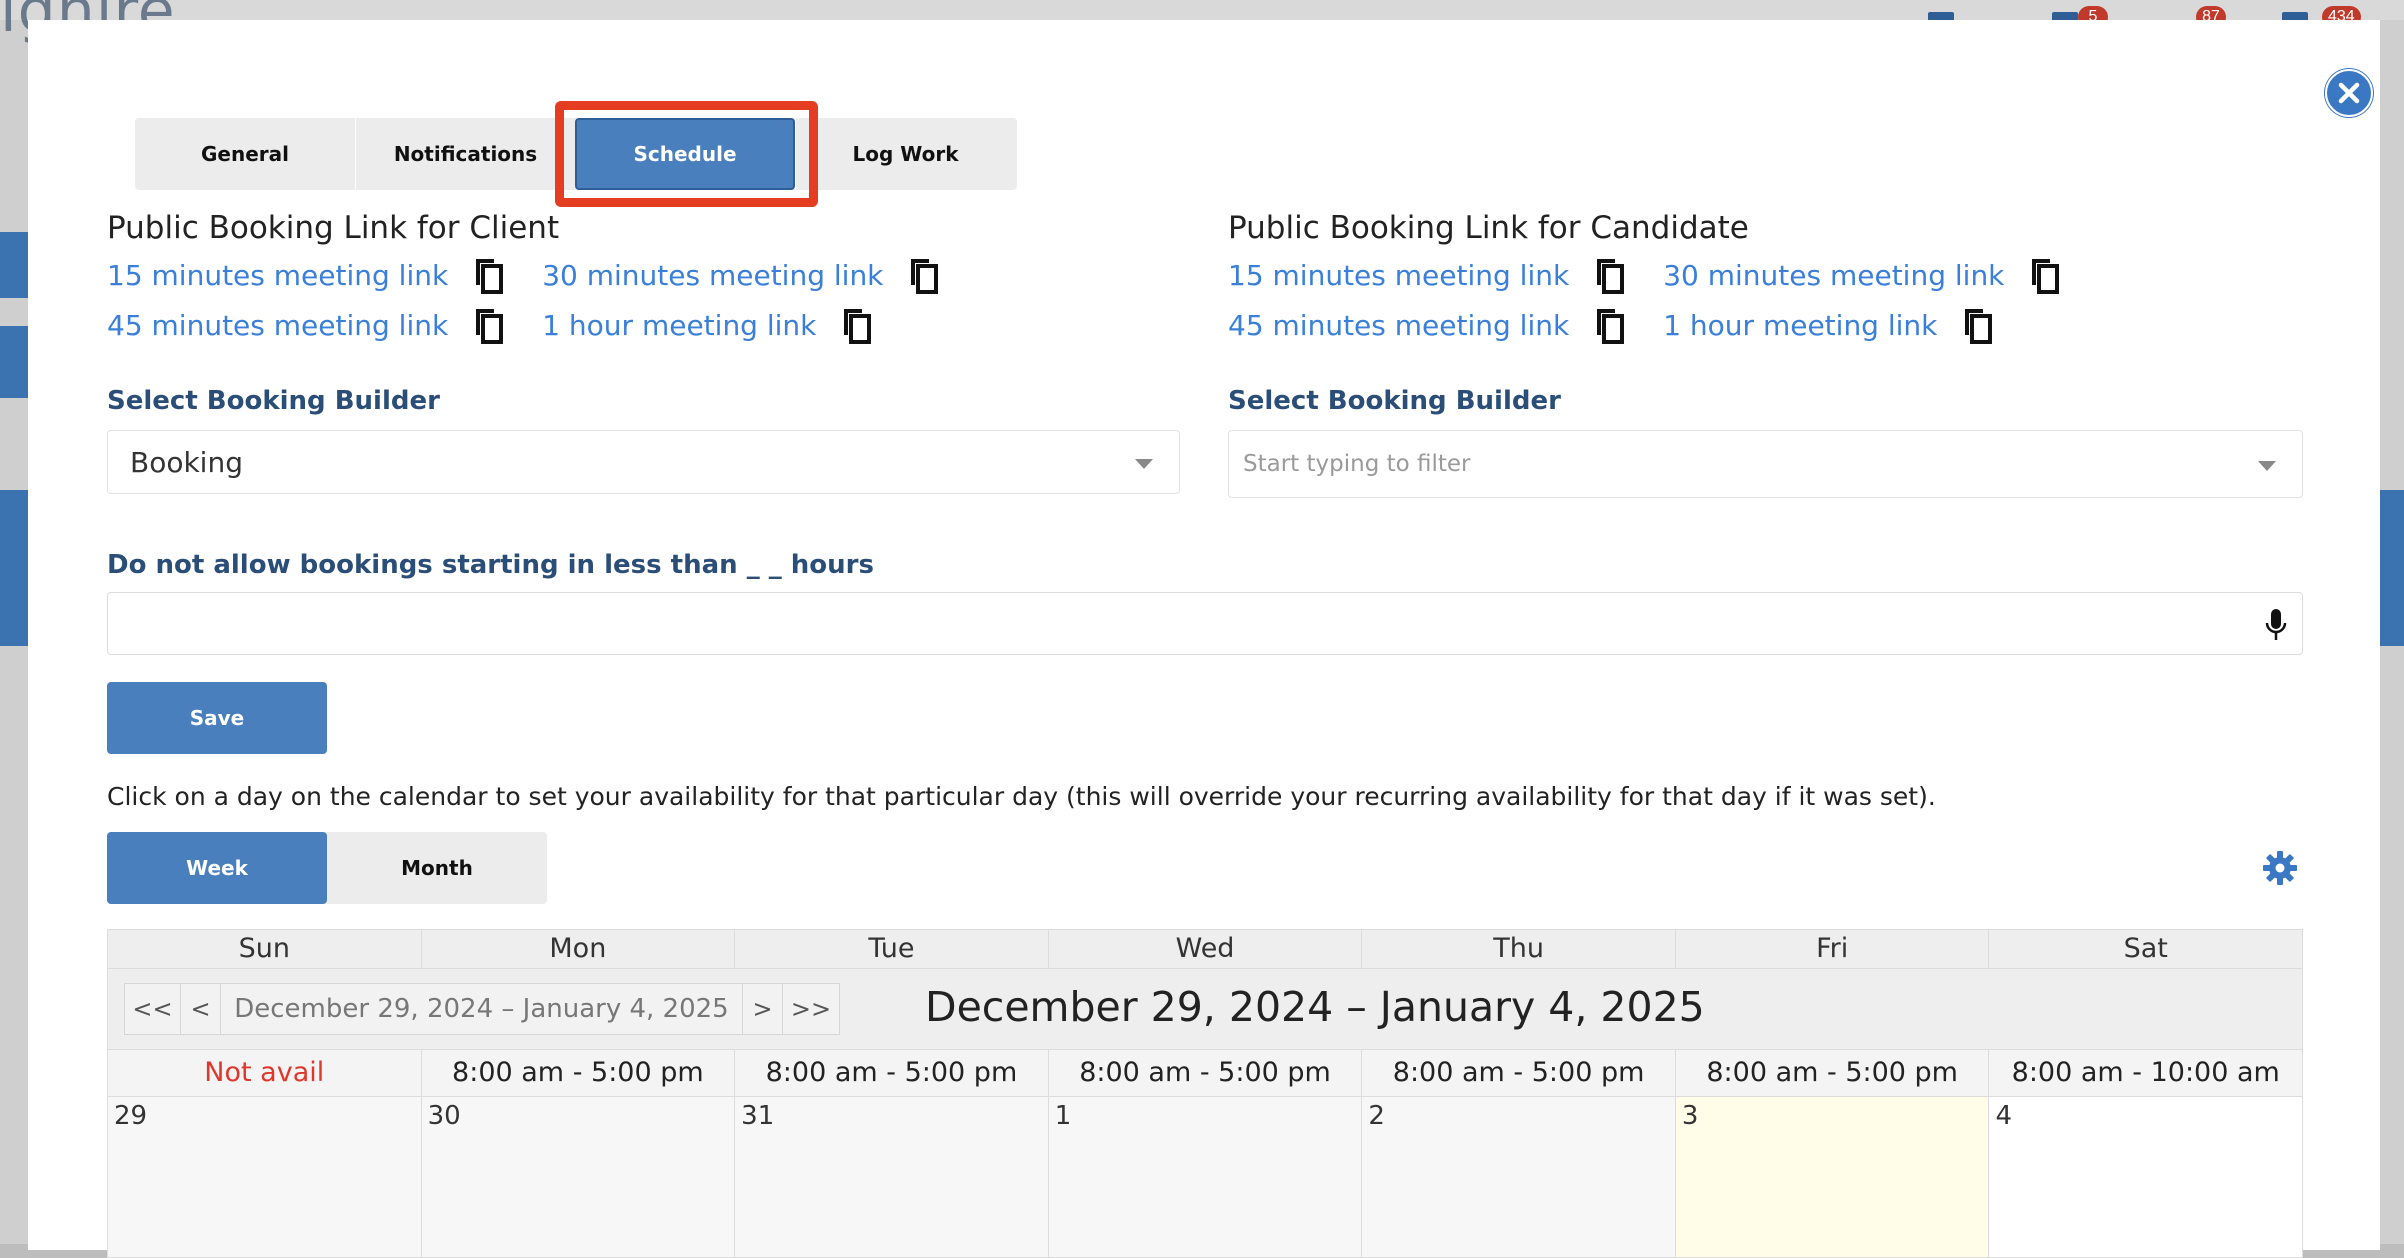 The width and height of the screenshot is (2404, 1258). I want to click on client-30-min-link: 30 minutes meeting link, so click(712, 275).